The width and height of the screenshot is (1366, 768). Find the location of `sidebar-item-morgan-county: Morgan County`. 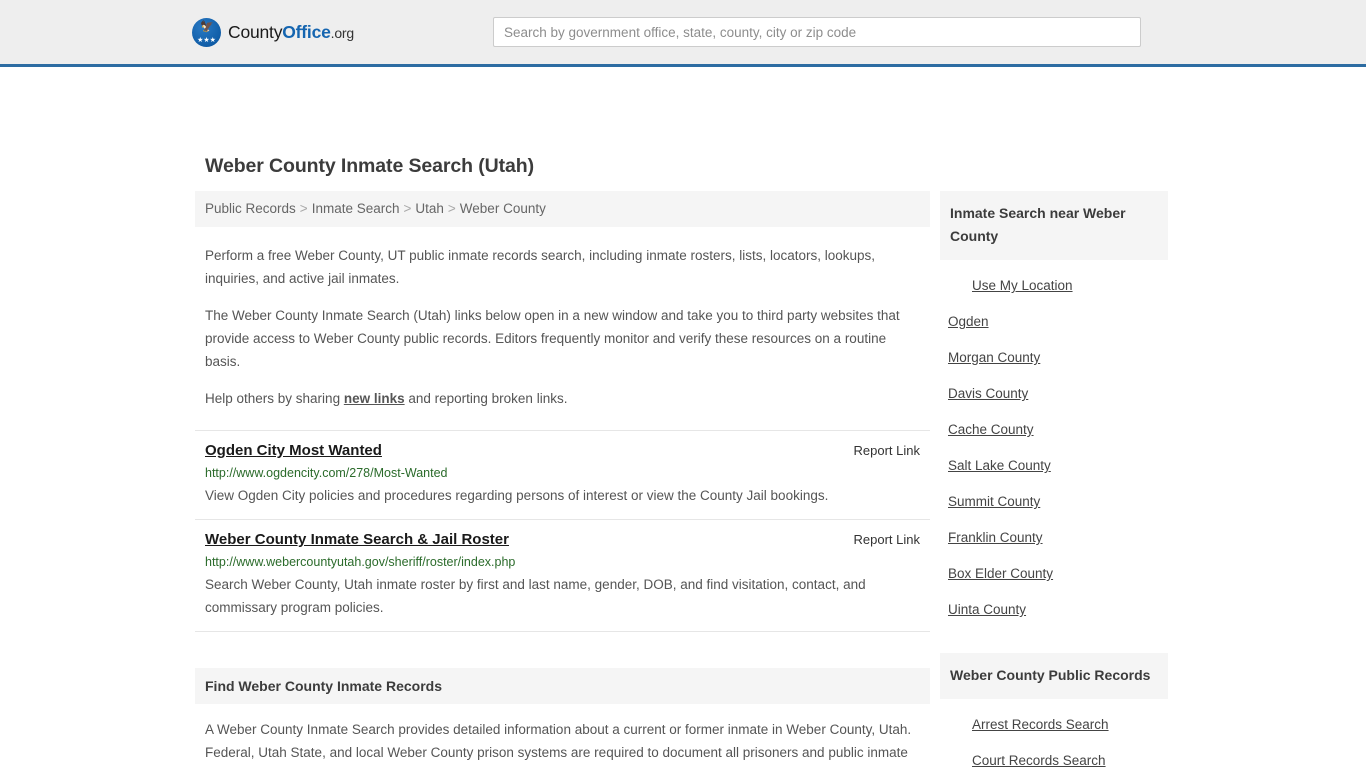

sidebar-item-morgan-county: Morgan County is located at coordinates (1054, 357).